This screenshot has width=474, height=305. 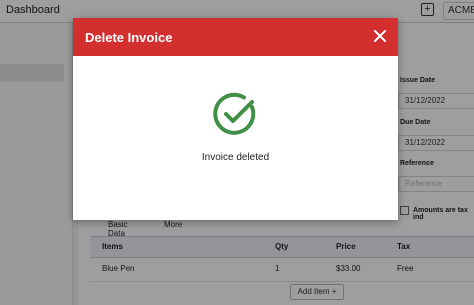 I want to click on dialog-message: Invoice deleted, so click(x=235, y=157).